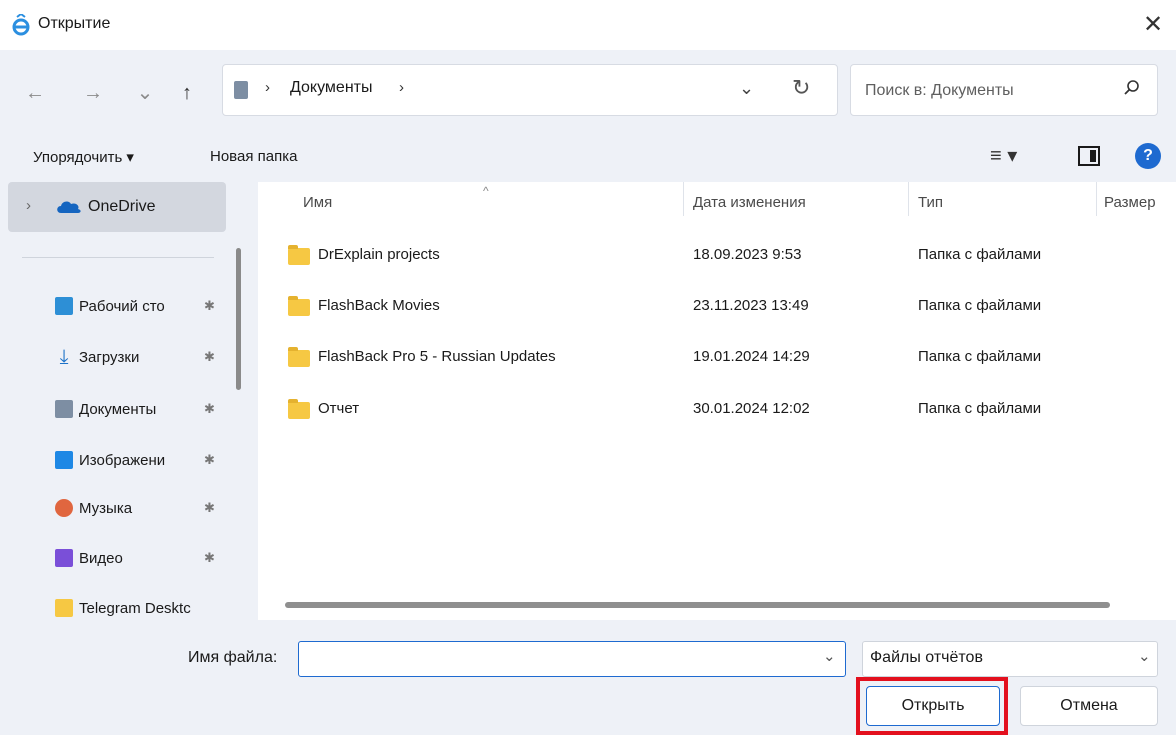 The image size is (1176, 735). Describe the element at coordinates (939, 90) in the screenshot. I see `search-placeholder: Поиск в: Документы` at that location.